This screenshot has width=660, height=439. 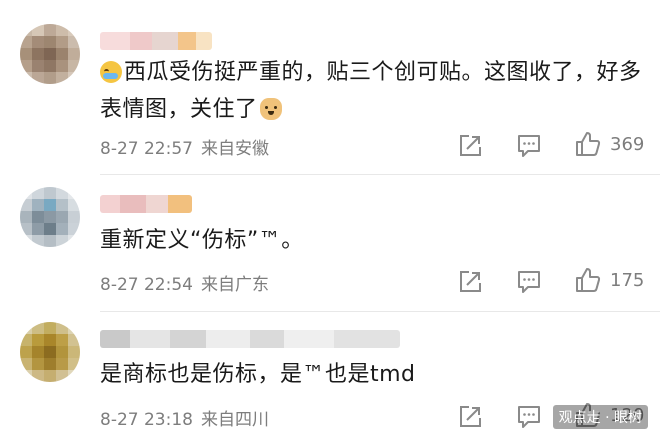 I want to click on comment-text: 重新定义“伤标”™。, so click(x=202, y=240).